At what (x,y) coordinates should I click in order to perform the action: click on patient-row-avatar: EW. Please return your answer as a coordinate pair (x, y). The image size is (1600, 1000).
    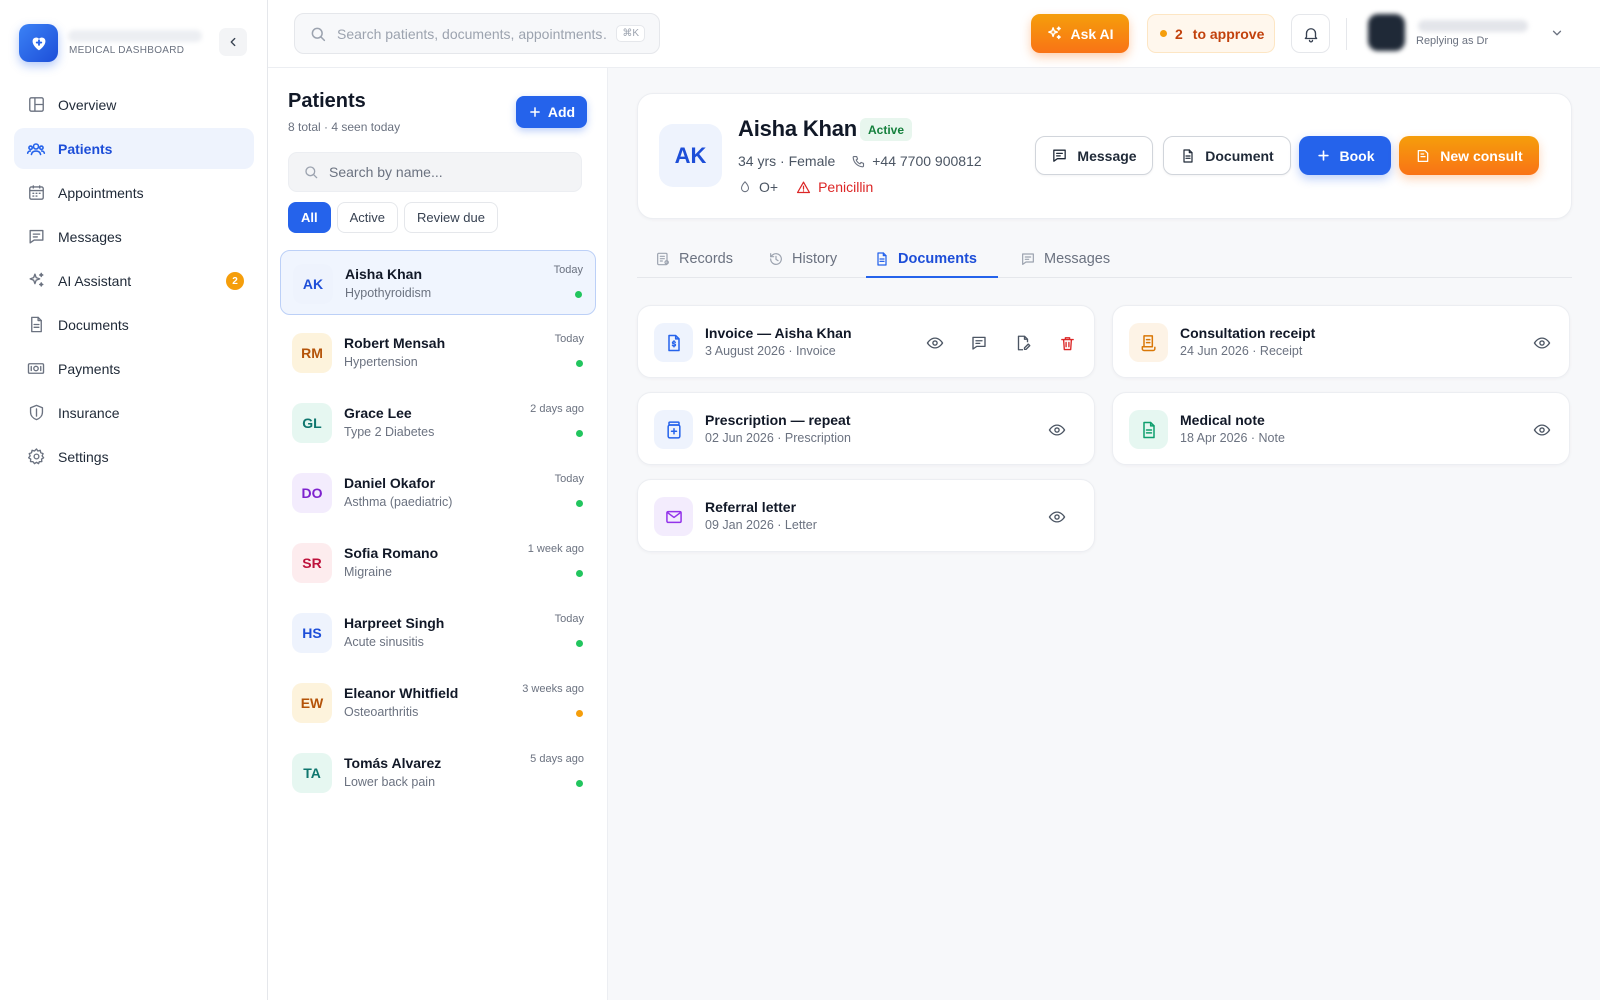
    Looking at the image, I should click on (312, 703).